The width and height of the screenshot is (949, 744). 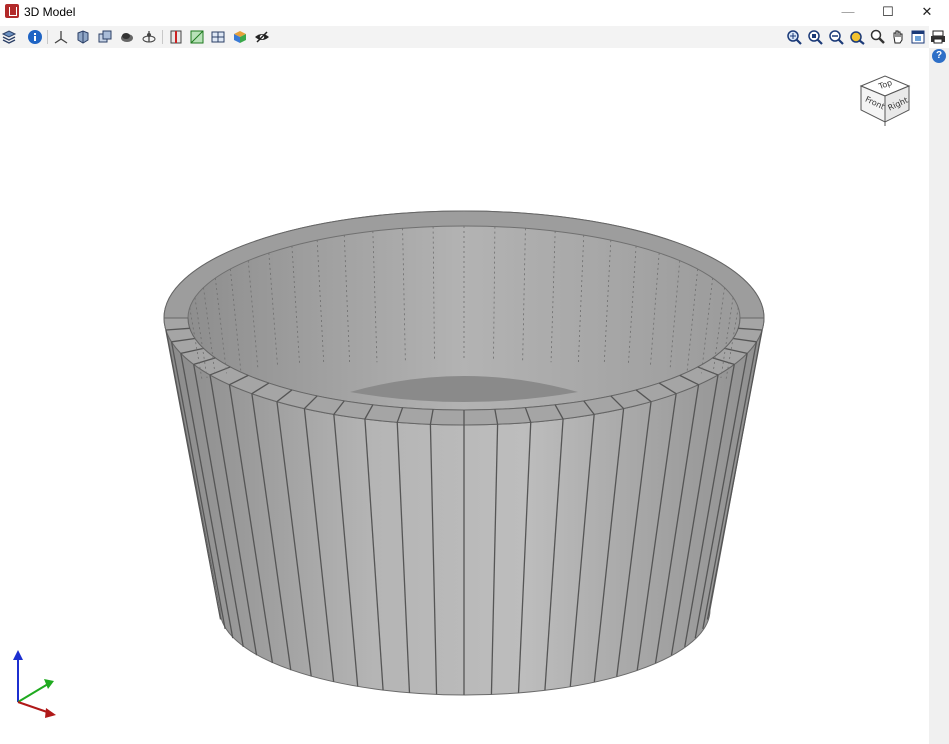 What do you see at coordinates (939, 56) in the screenshot?
I see `help-icon: ?` at bounding box center [939, 56].